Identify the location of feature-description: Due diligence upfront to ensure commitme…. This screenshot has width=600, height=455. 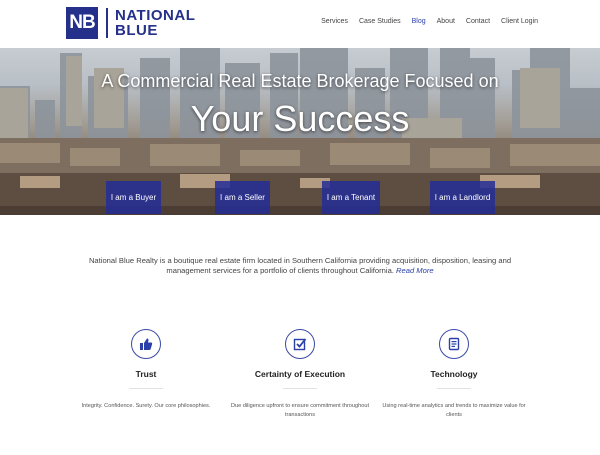
(300, 410).